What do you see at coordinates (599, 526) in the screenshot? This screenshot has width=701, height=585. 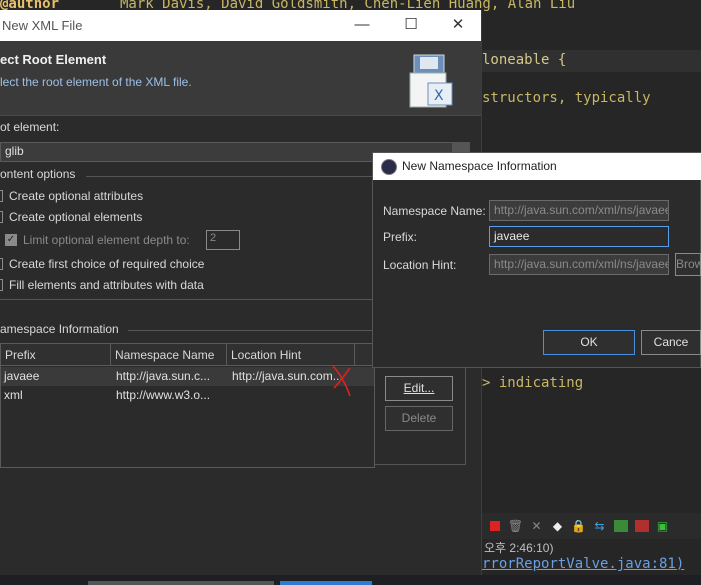 I see `word-wrap-icon: ⇆` at bounding box center [599, 526].